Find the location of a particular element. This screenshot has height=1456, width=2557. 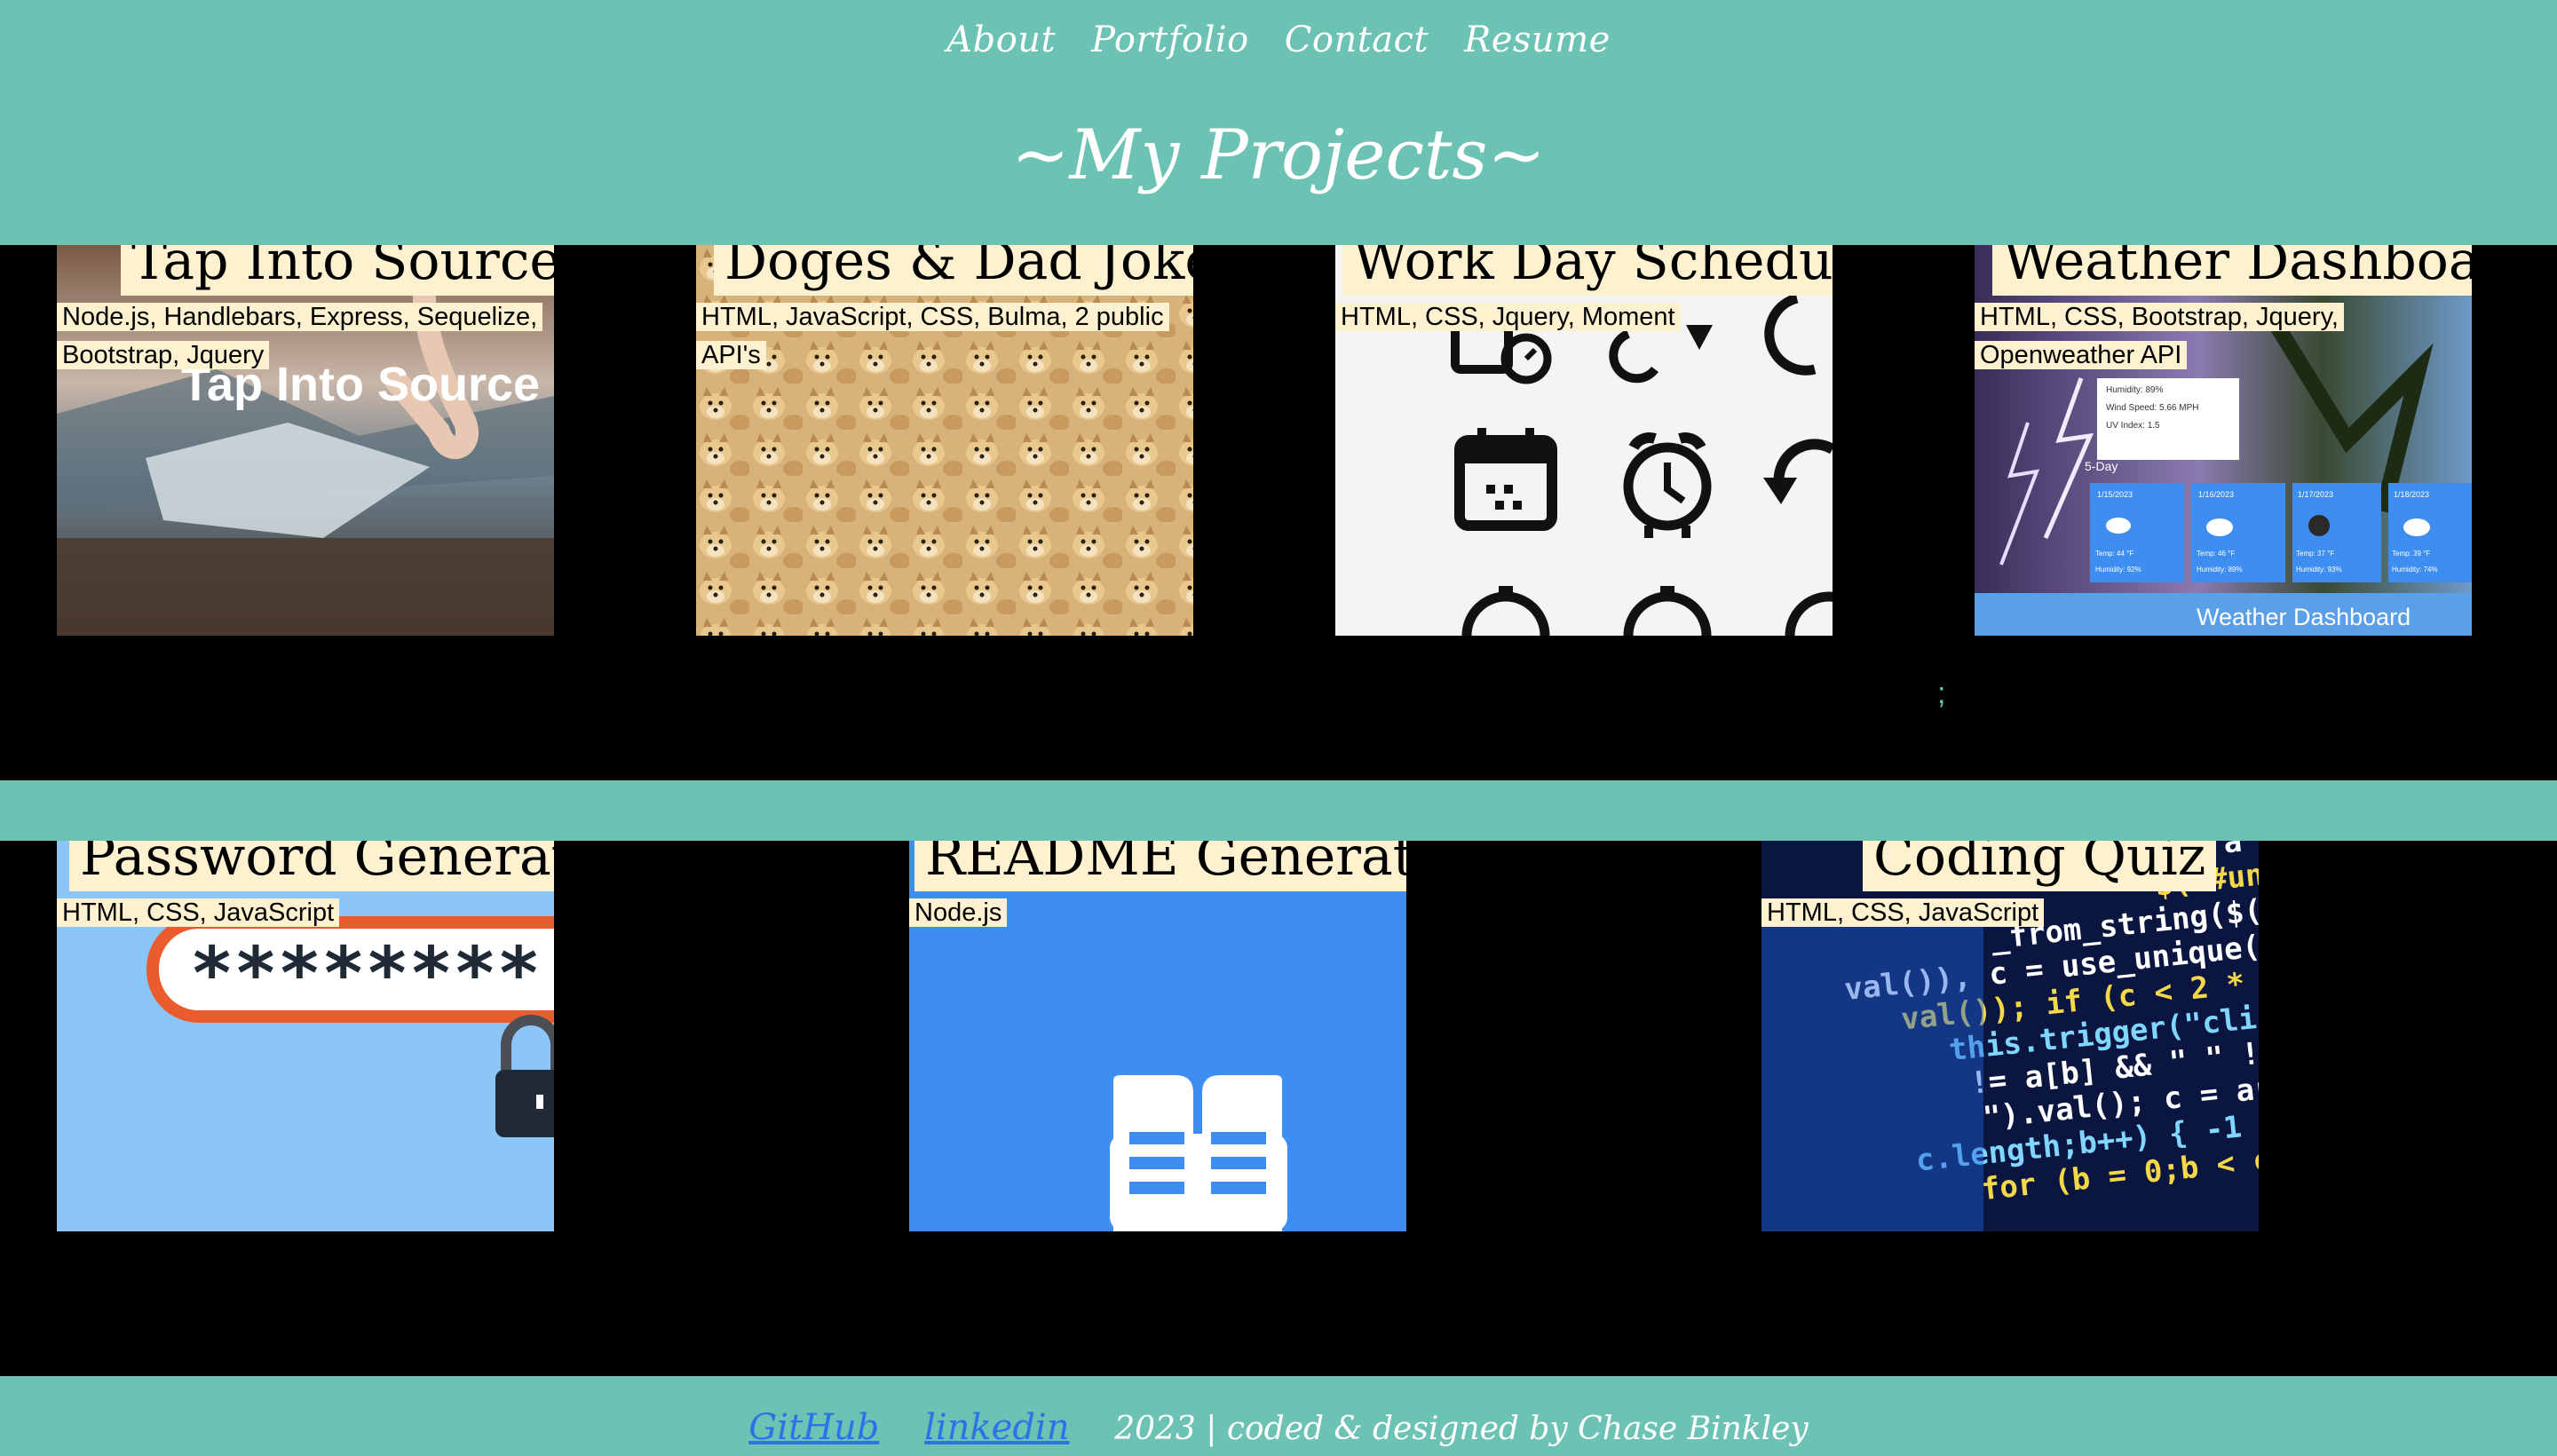

nav-portfolio-link: Portfolio is located at coordinates (1170, 40).